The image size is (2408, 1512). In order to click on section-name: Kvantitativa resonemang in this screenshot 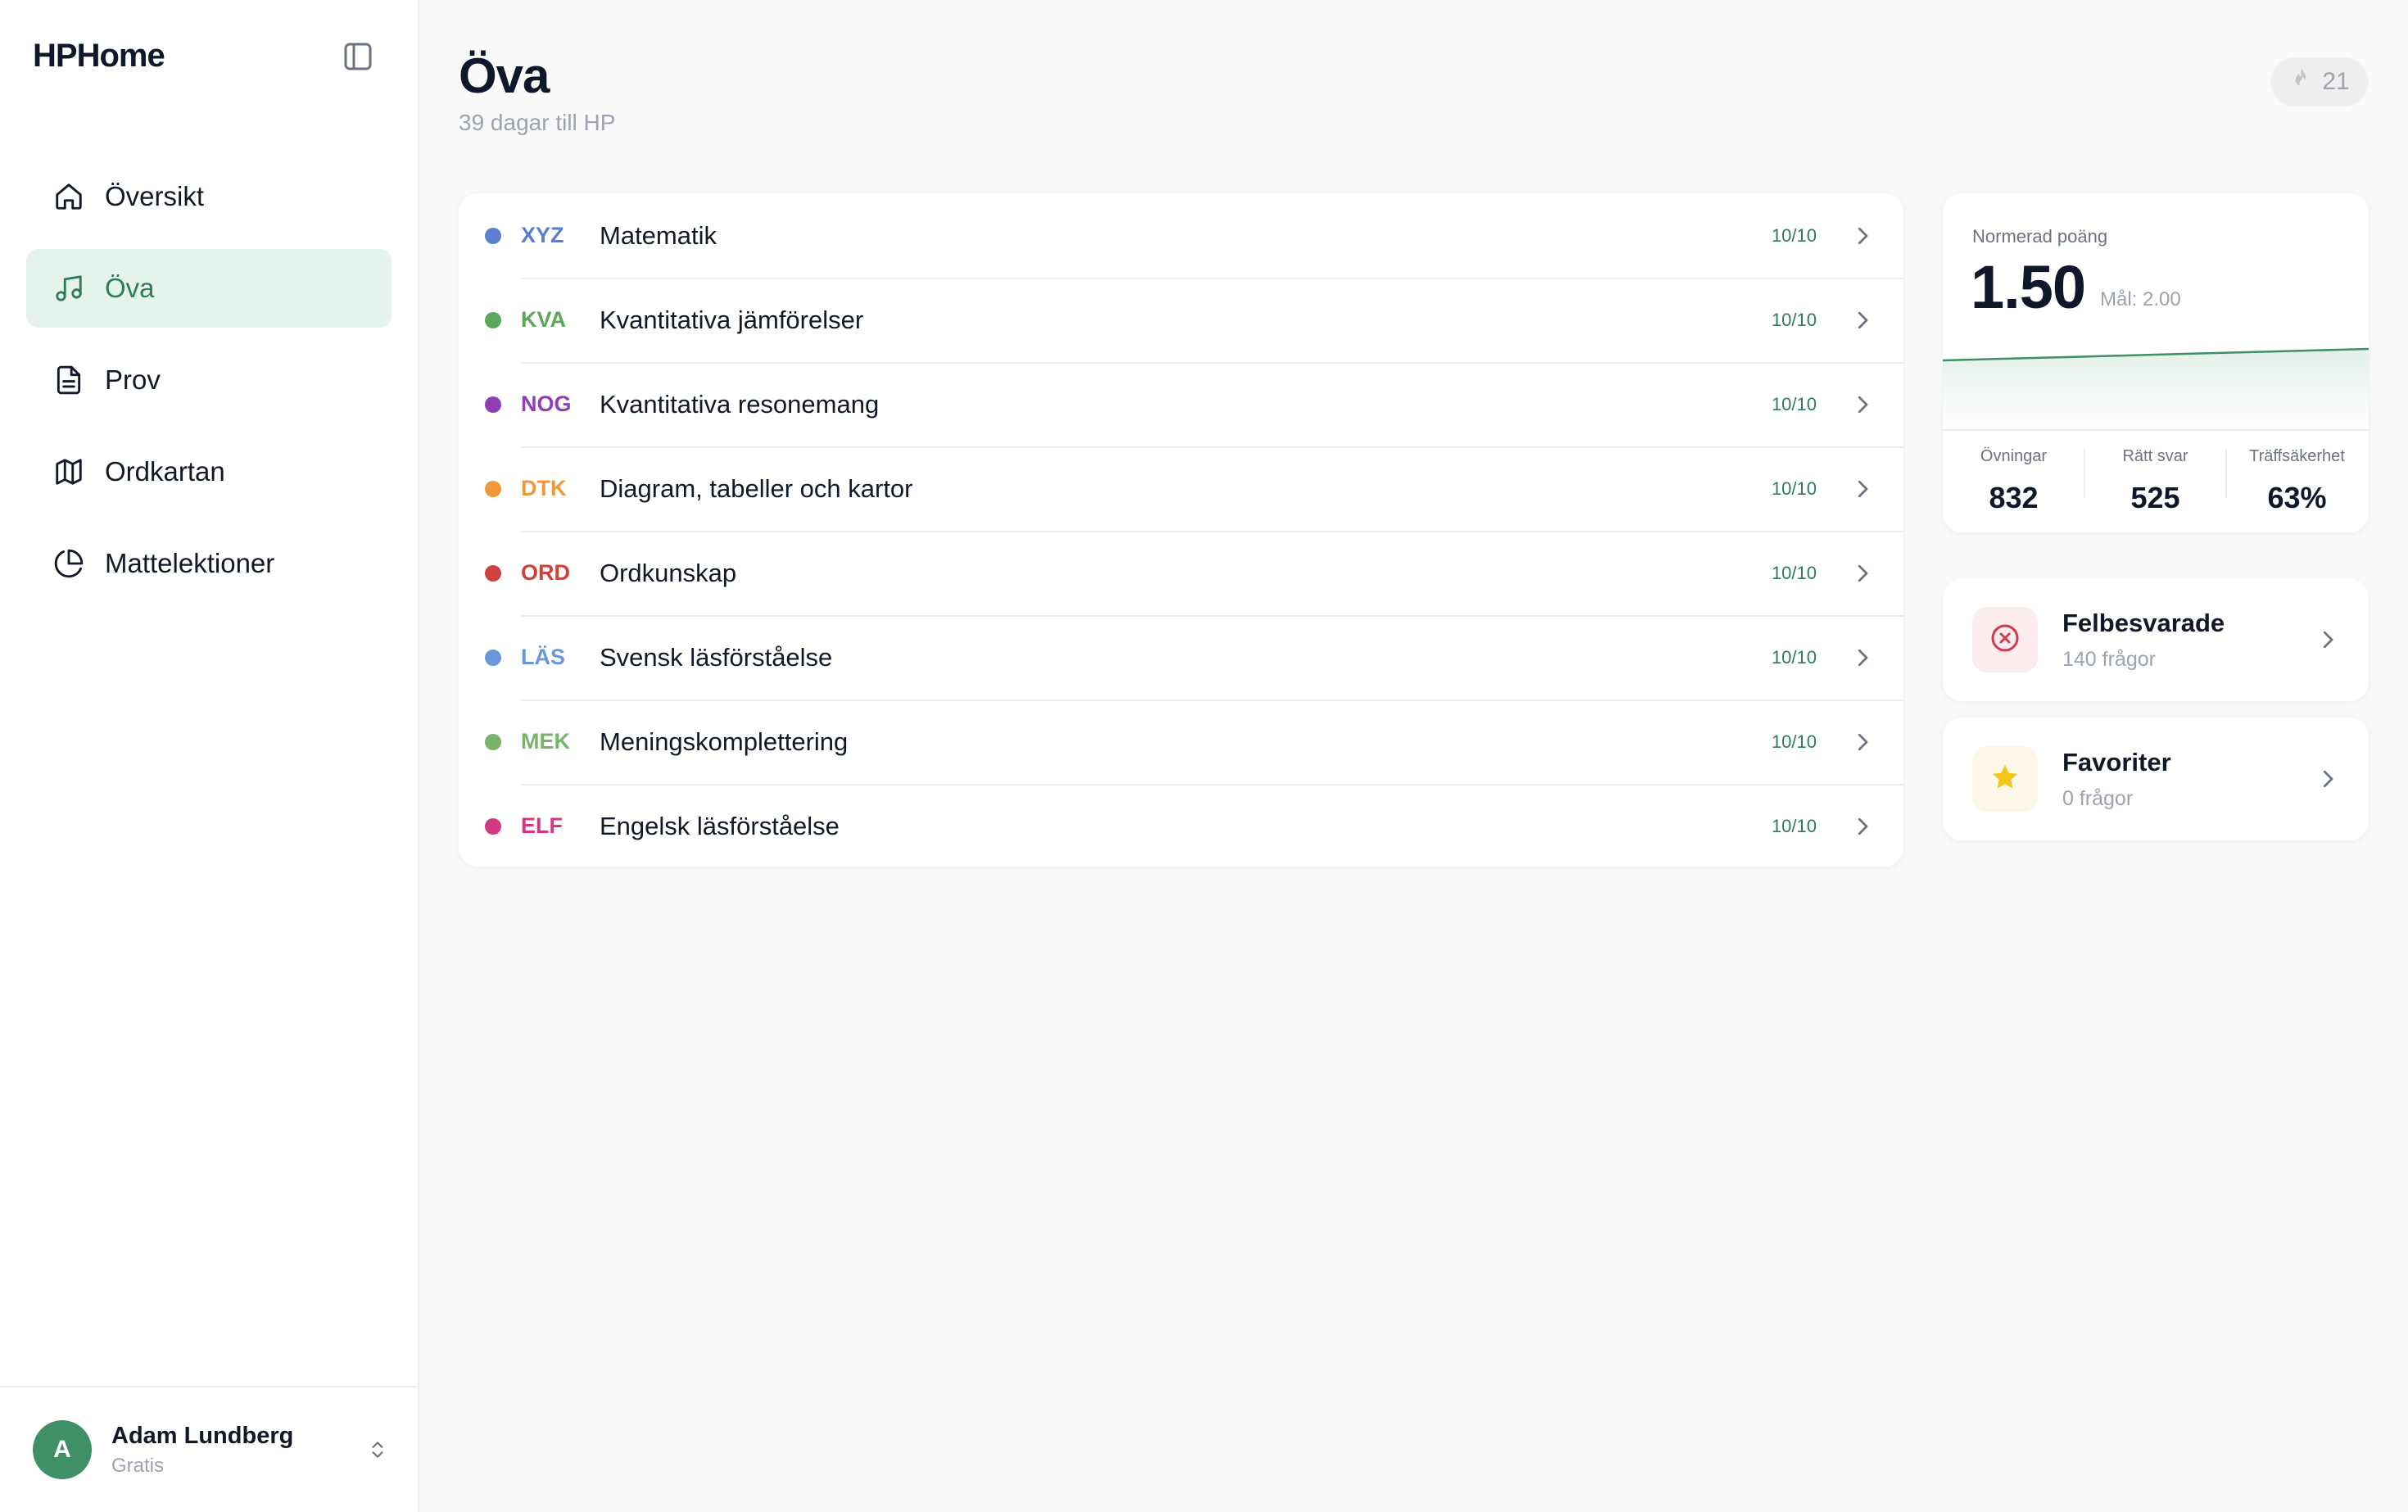, I will do `click(740, 404)`.